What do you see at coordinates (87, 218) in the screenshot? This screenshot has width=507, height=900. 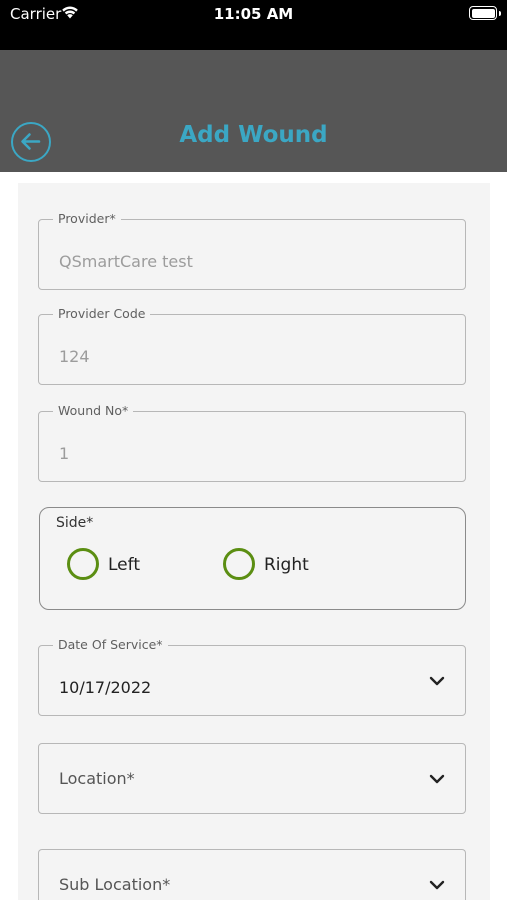 I see `provider-label: Provider*` at bounding box center [87, 218].